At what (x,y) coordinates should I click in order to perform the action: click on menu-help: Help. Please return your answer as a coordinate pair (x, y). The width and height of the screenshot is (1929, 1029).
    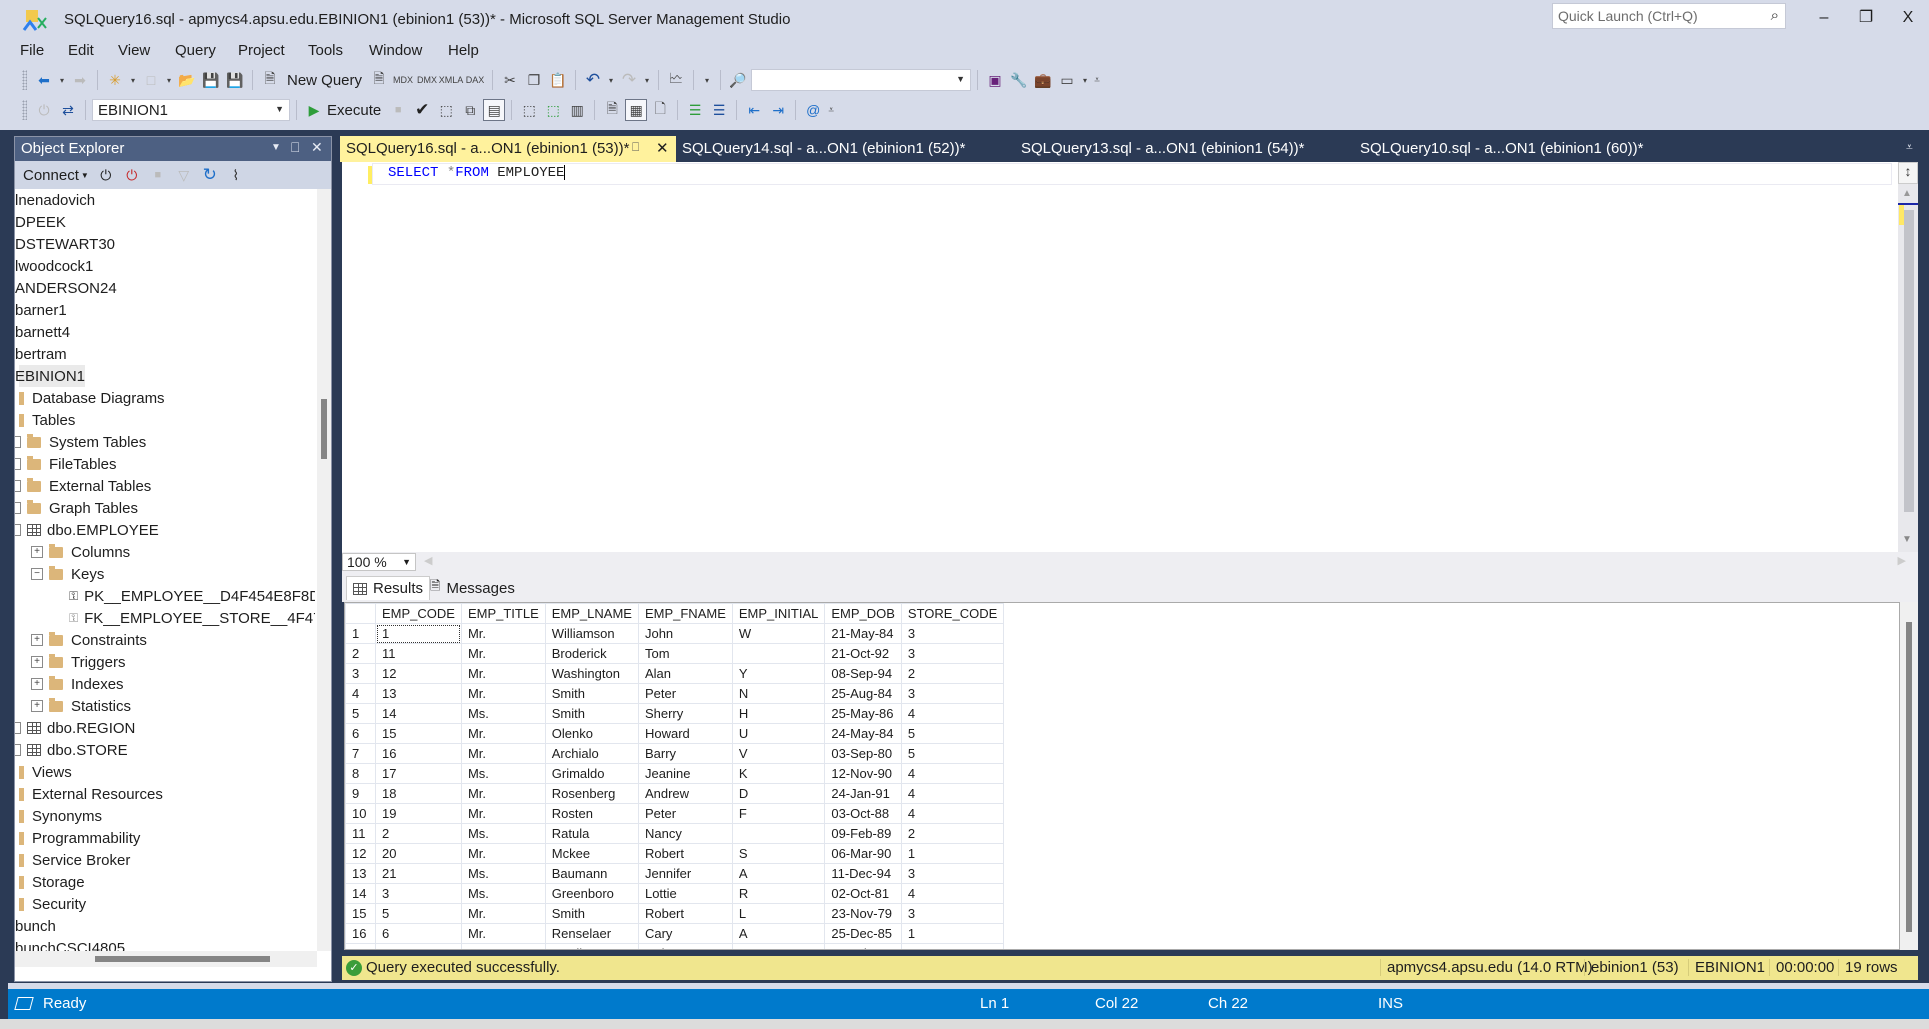
    Looking at the image, I should click on (463, 50).